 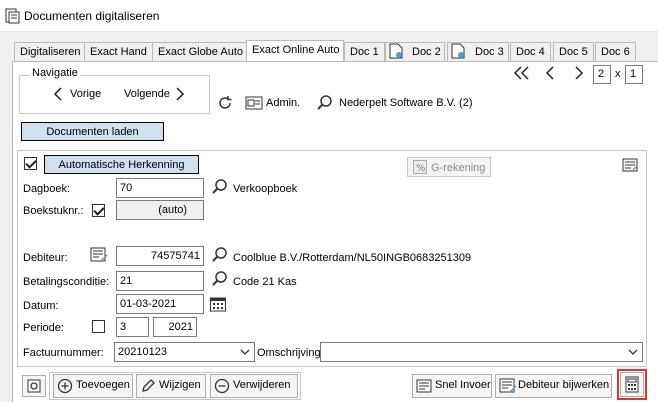 I want to click on betaling-field: 21, so click(x=160, y=281).